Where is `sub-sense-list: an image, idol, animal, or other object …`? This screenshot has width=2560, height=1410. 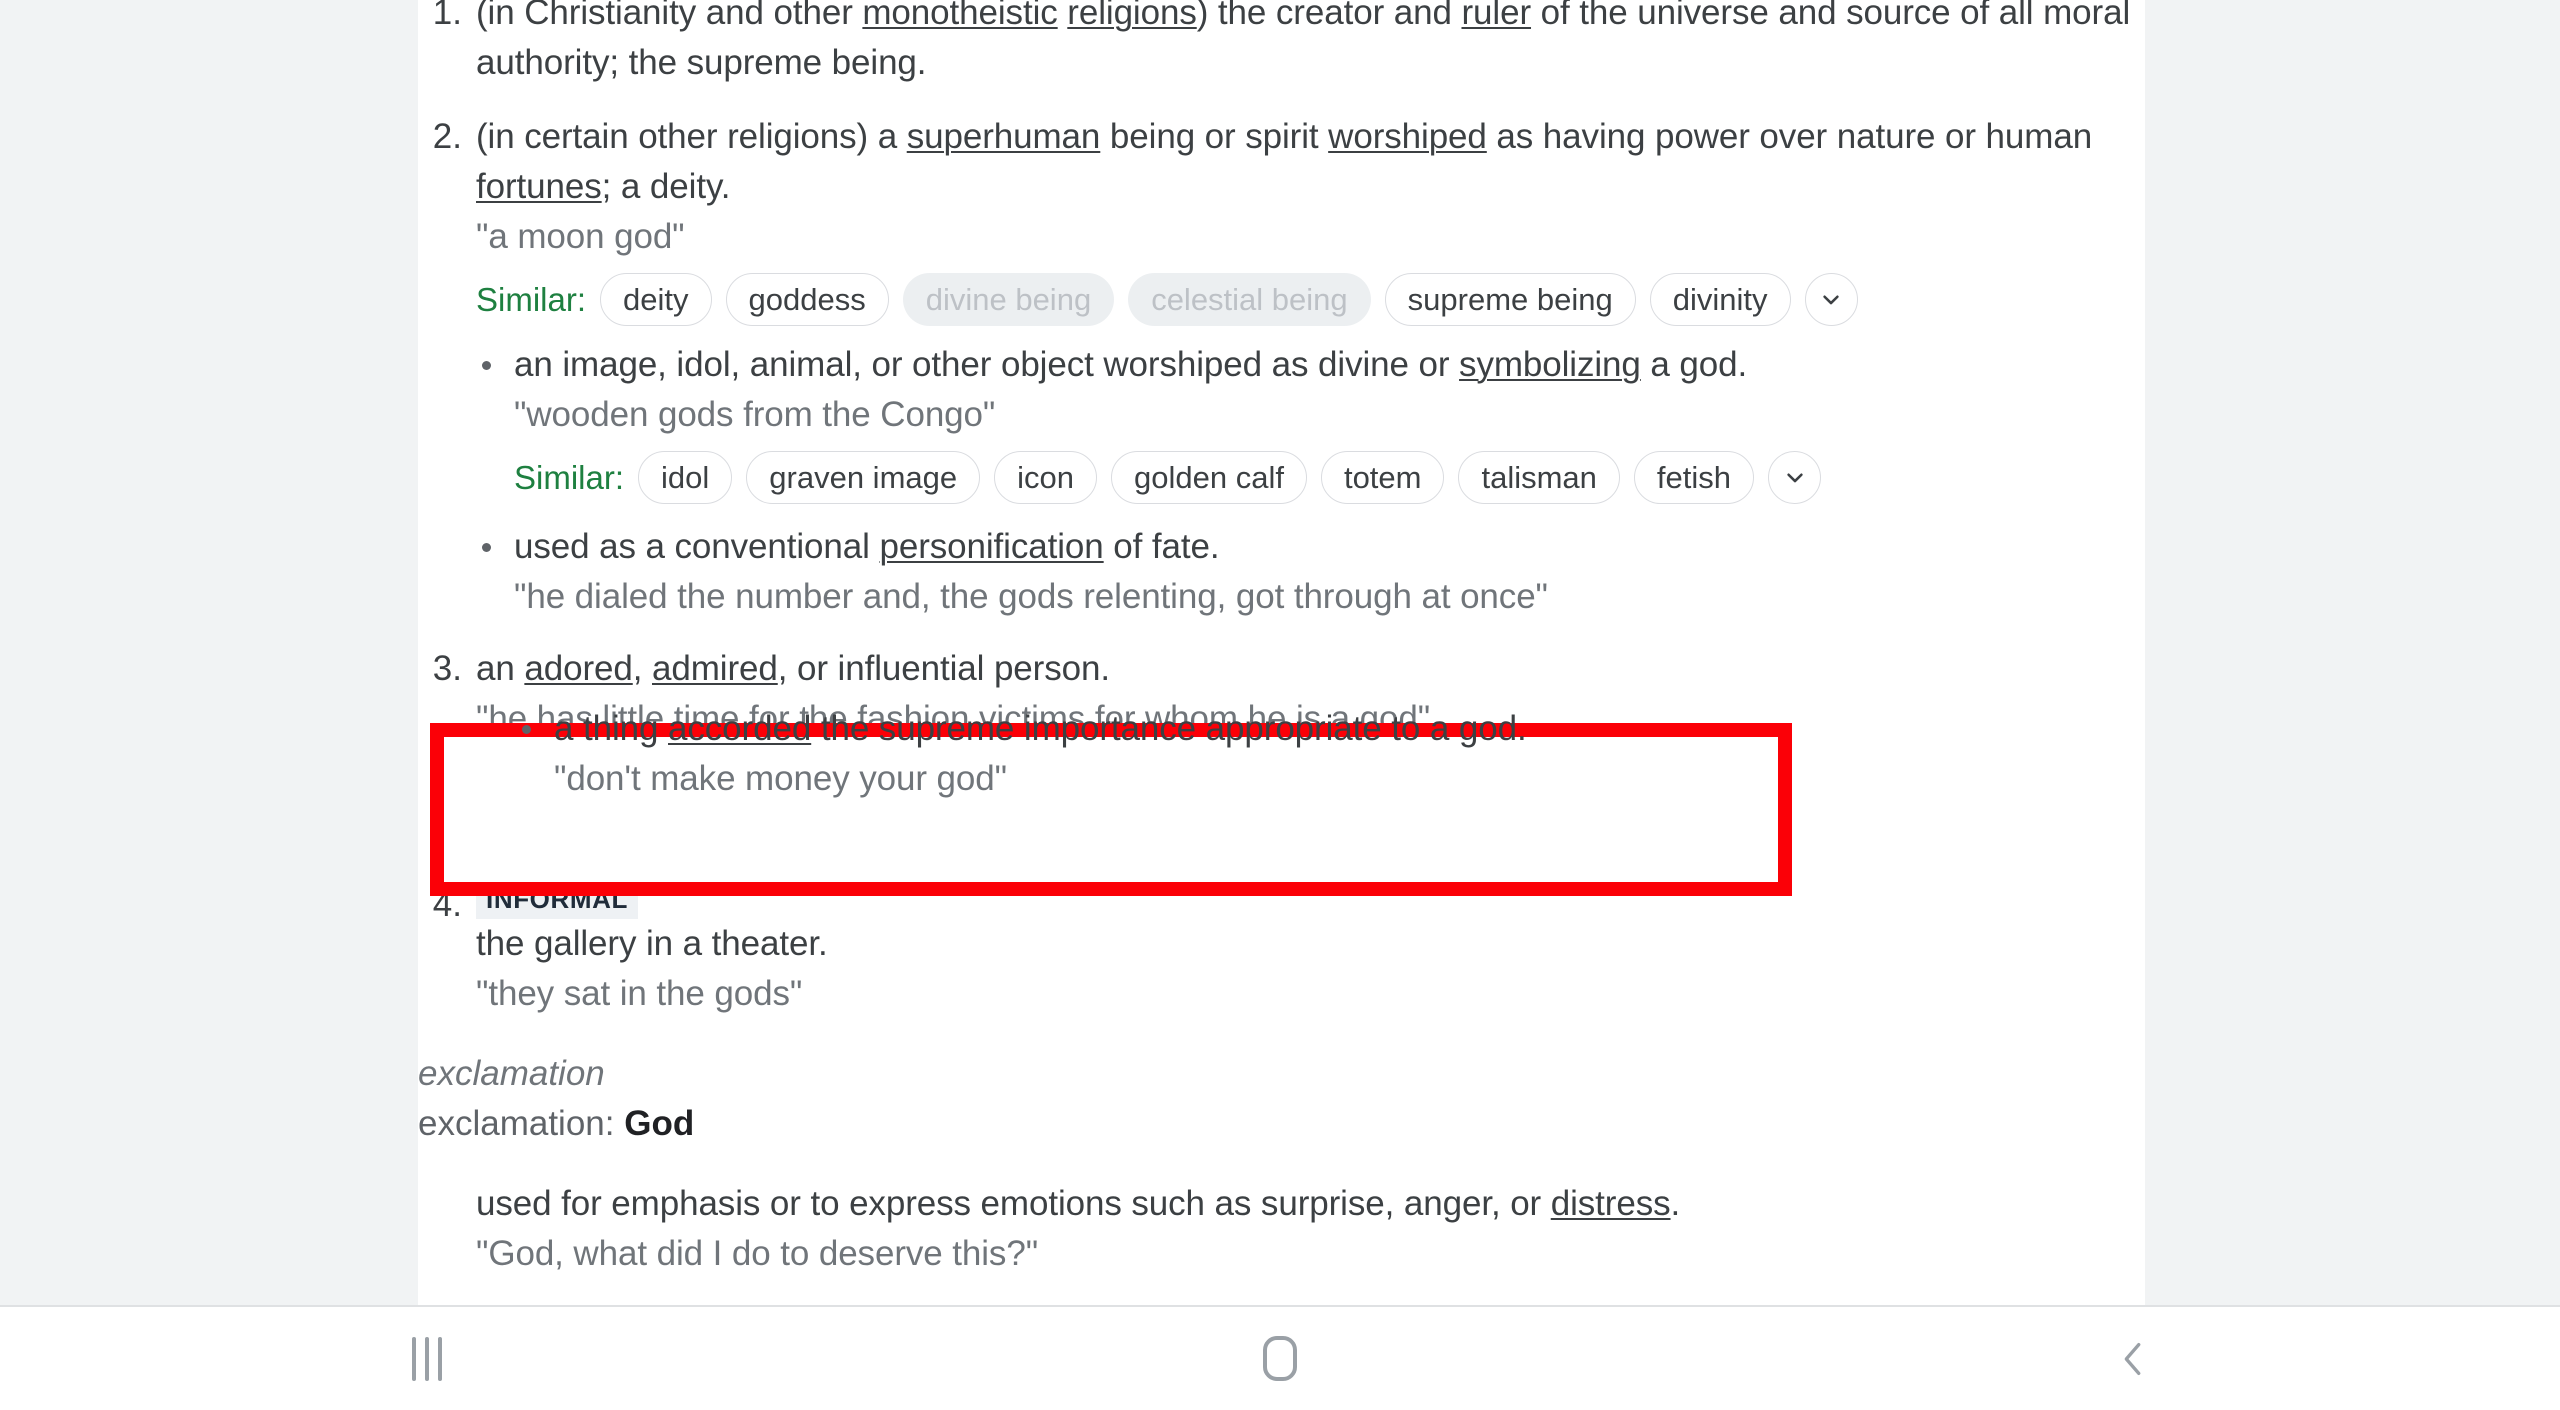
sub-sense-list: an image, idol, animal, or other object … is located at coordinates (1310, 481).